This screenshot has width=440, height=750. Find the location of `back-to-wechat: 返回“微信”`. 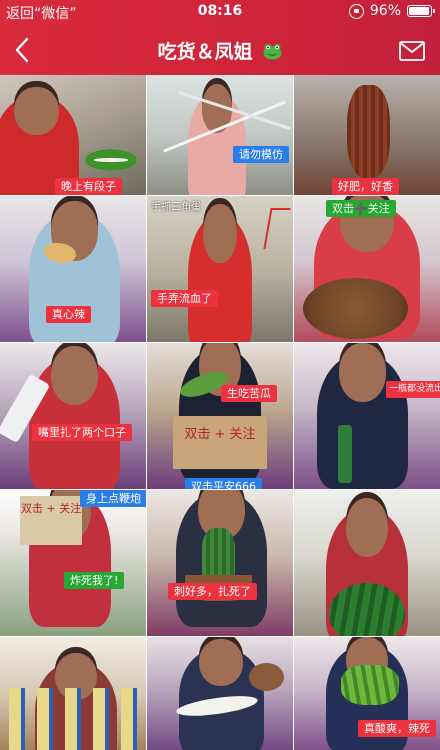

back-to-wechat: 返回“微信” is located at coordinates (41, 13).